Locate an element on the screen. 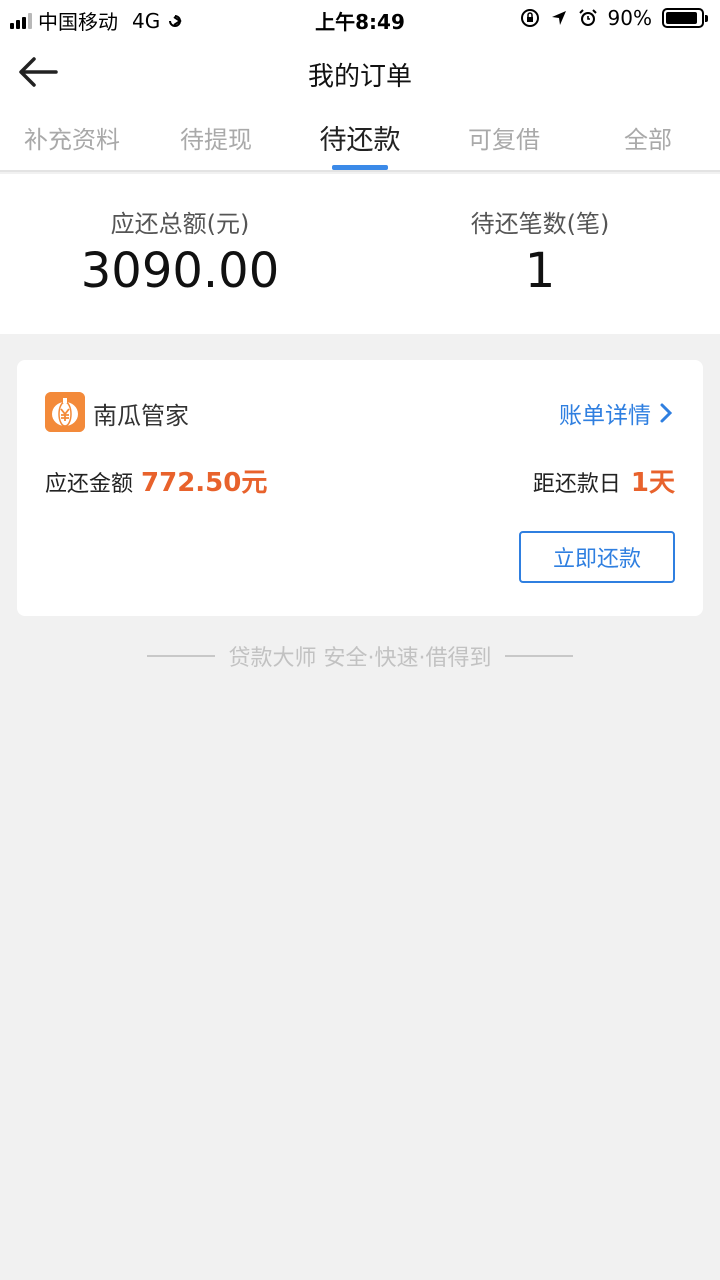 The image size is (720, 1280). total-value: 3090.00 is located at coordinates (180, 271).